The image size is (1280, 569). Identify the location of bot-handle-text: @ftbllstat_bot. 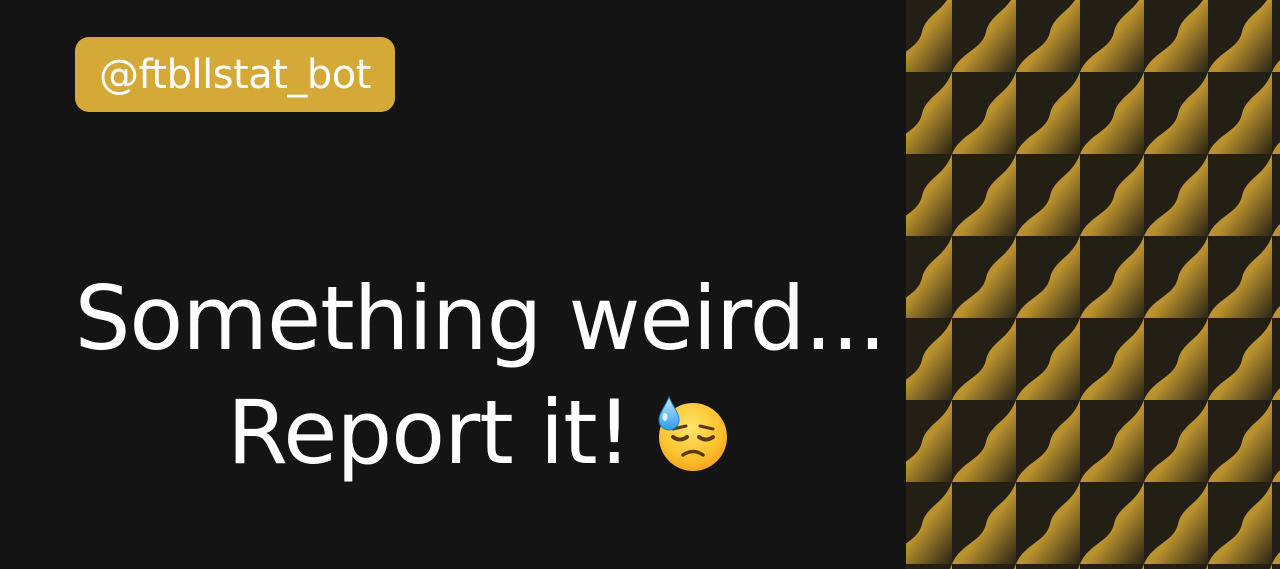
(235, 74).